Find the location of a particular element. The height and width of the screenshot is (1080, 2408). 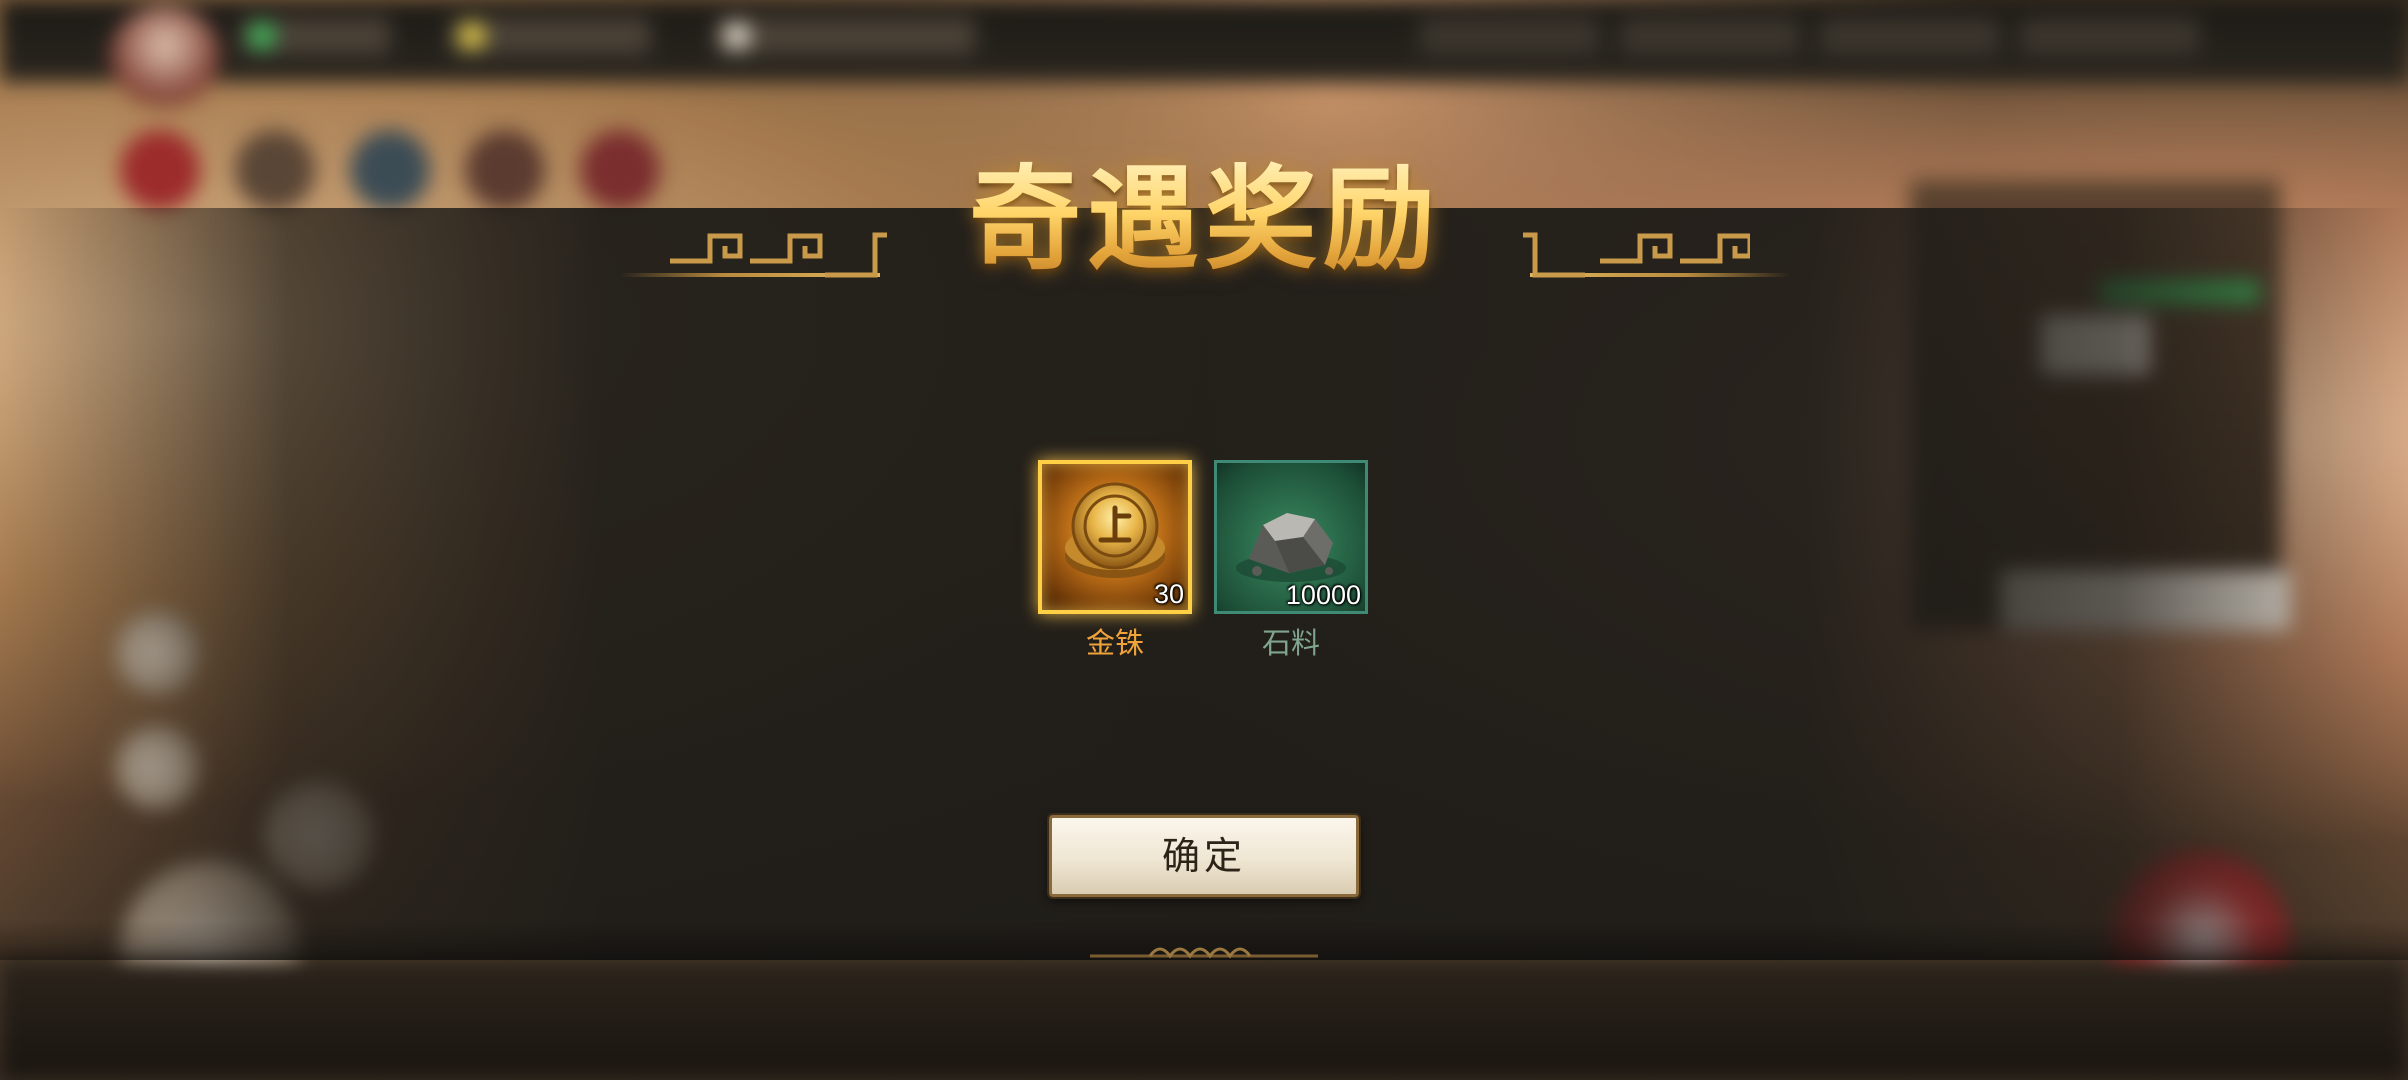

dialog-title: 奇遇奖励 is located at coordinates (1205, 220).